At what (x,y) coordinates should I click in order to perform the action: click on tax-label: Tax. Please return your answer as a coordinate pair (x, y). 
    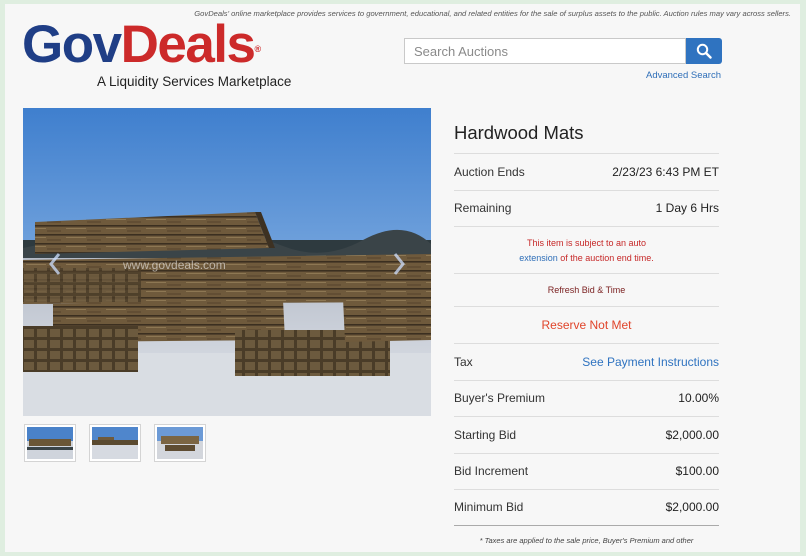
    Looking at the image, I should click on (463, 361).